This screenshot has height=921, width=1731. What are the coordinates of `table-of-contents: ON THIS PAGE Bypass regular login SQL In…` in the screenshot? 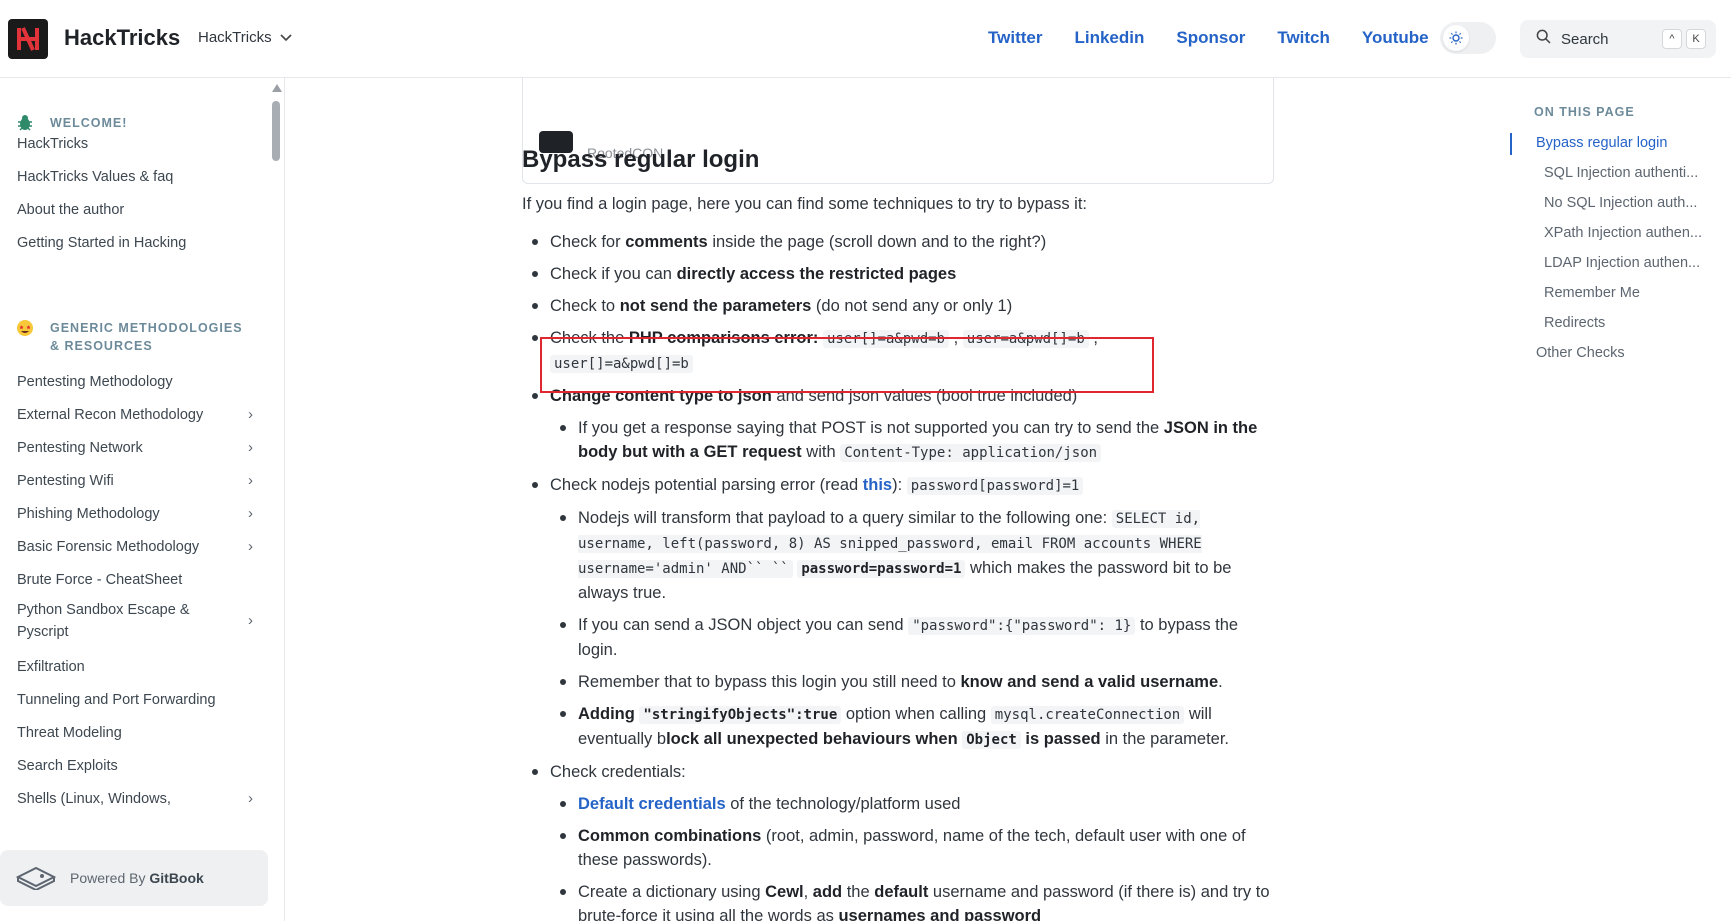 It's located at (1620, 499).